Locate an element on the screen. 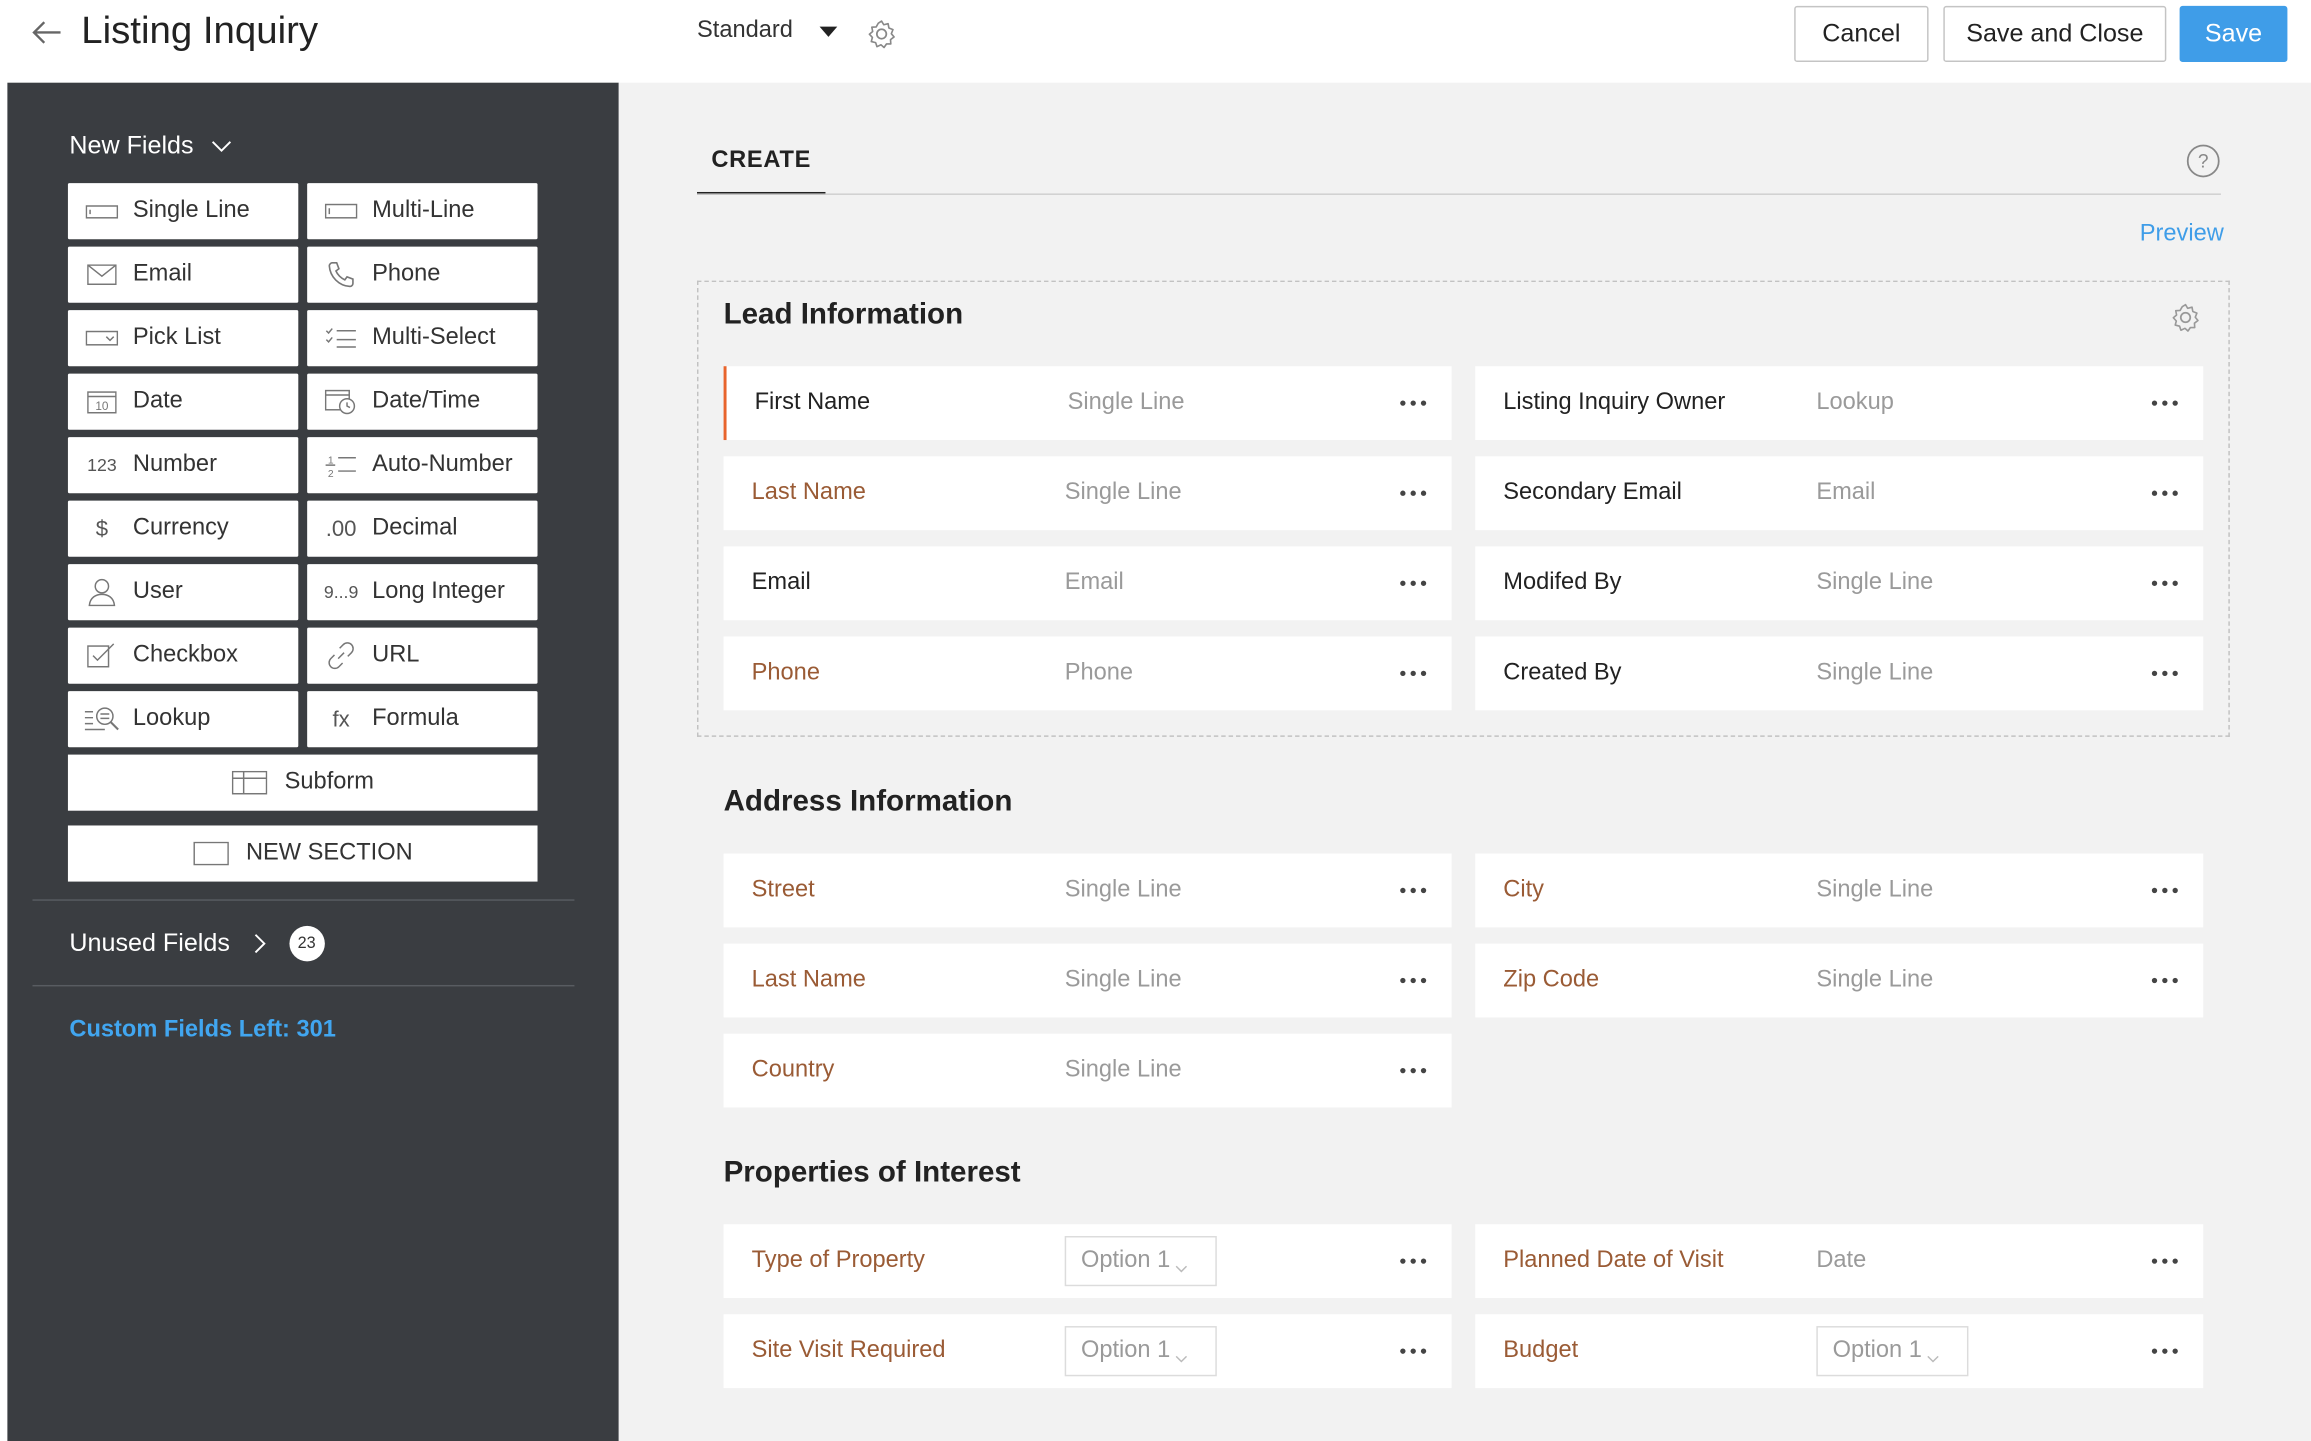 This screenshot has width=2311, height=1441. date-icon: 10 is located at coordinates (102, 402).